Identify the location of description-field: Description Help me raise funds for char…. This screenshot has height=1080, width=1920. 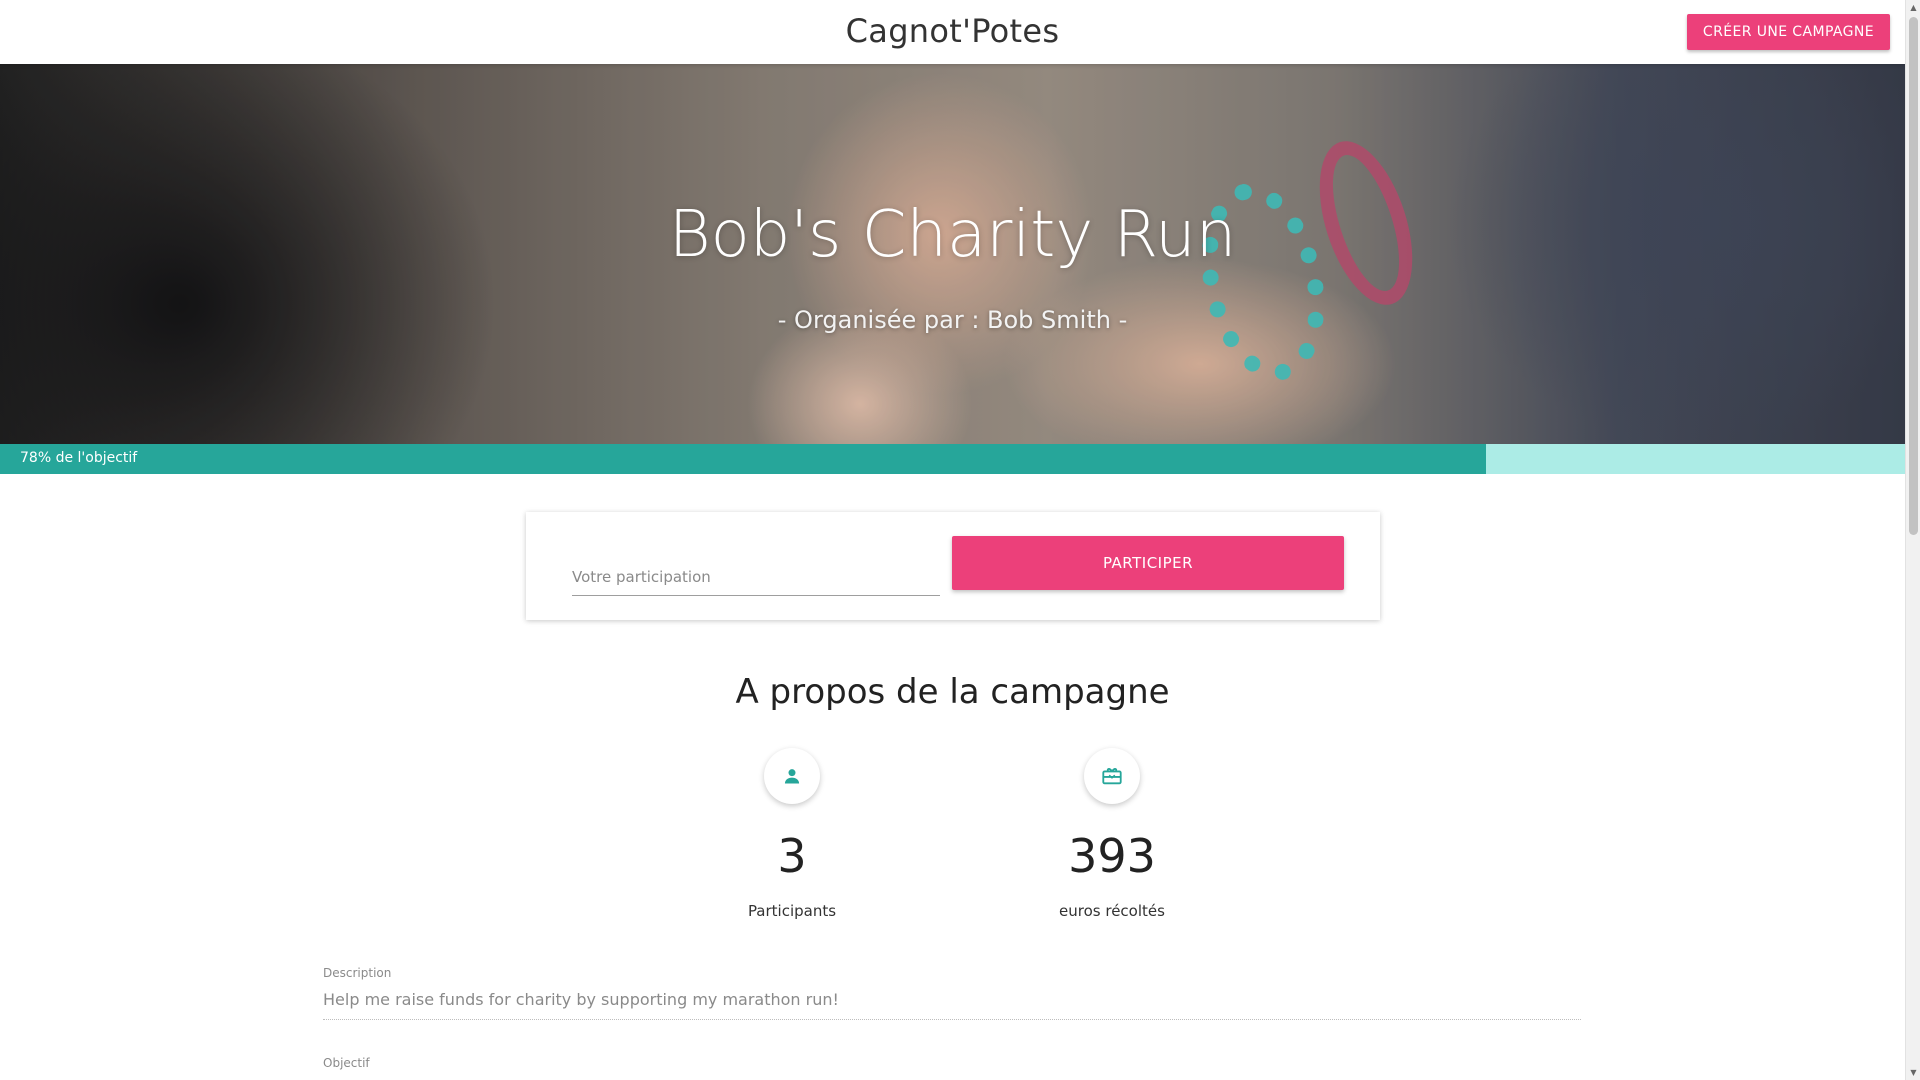
(952, 993).